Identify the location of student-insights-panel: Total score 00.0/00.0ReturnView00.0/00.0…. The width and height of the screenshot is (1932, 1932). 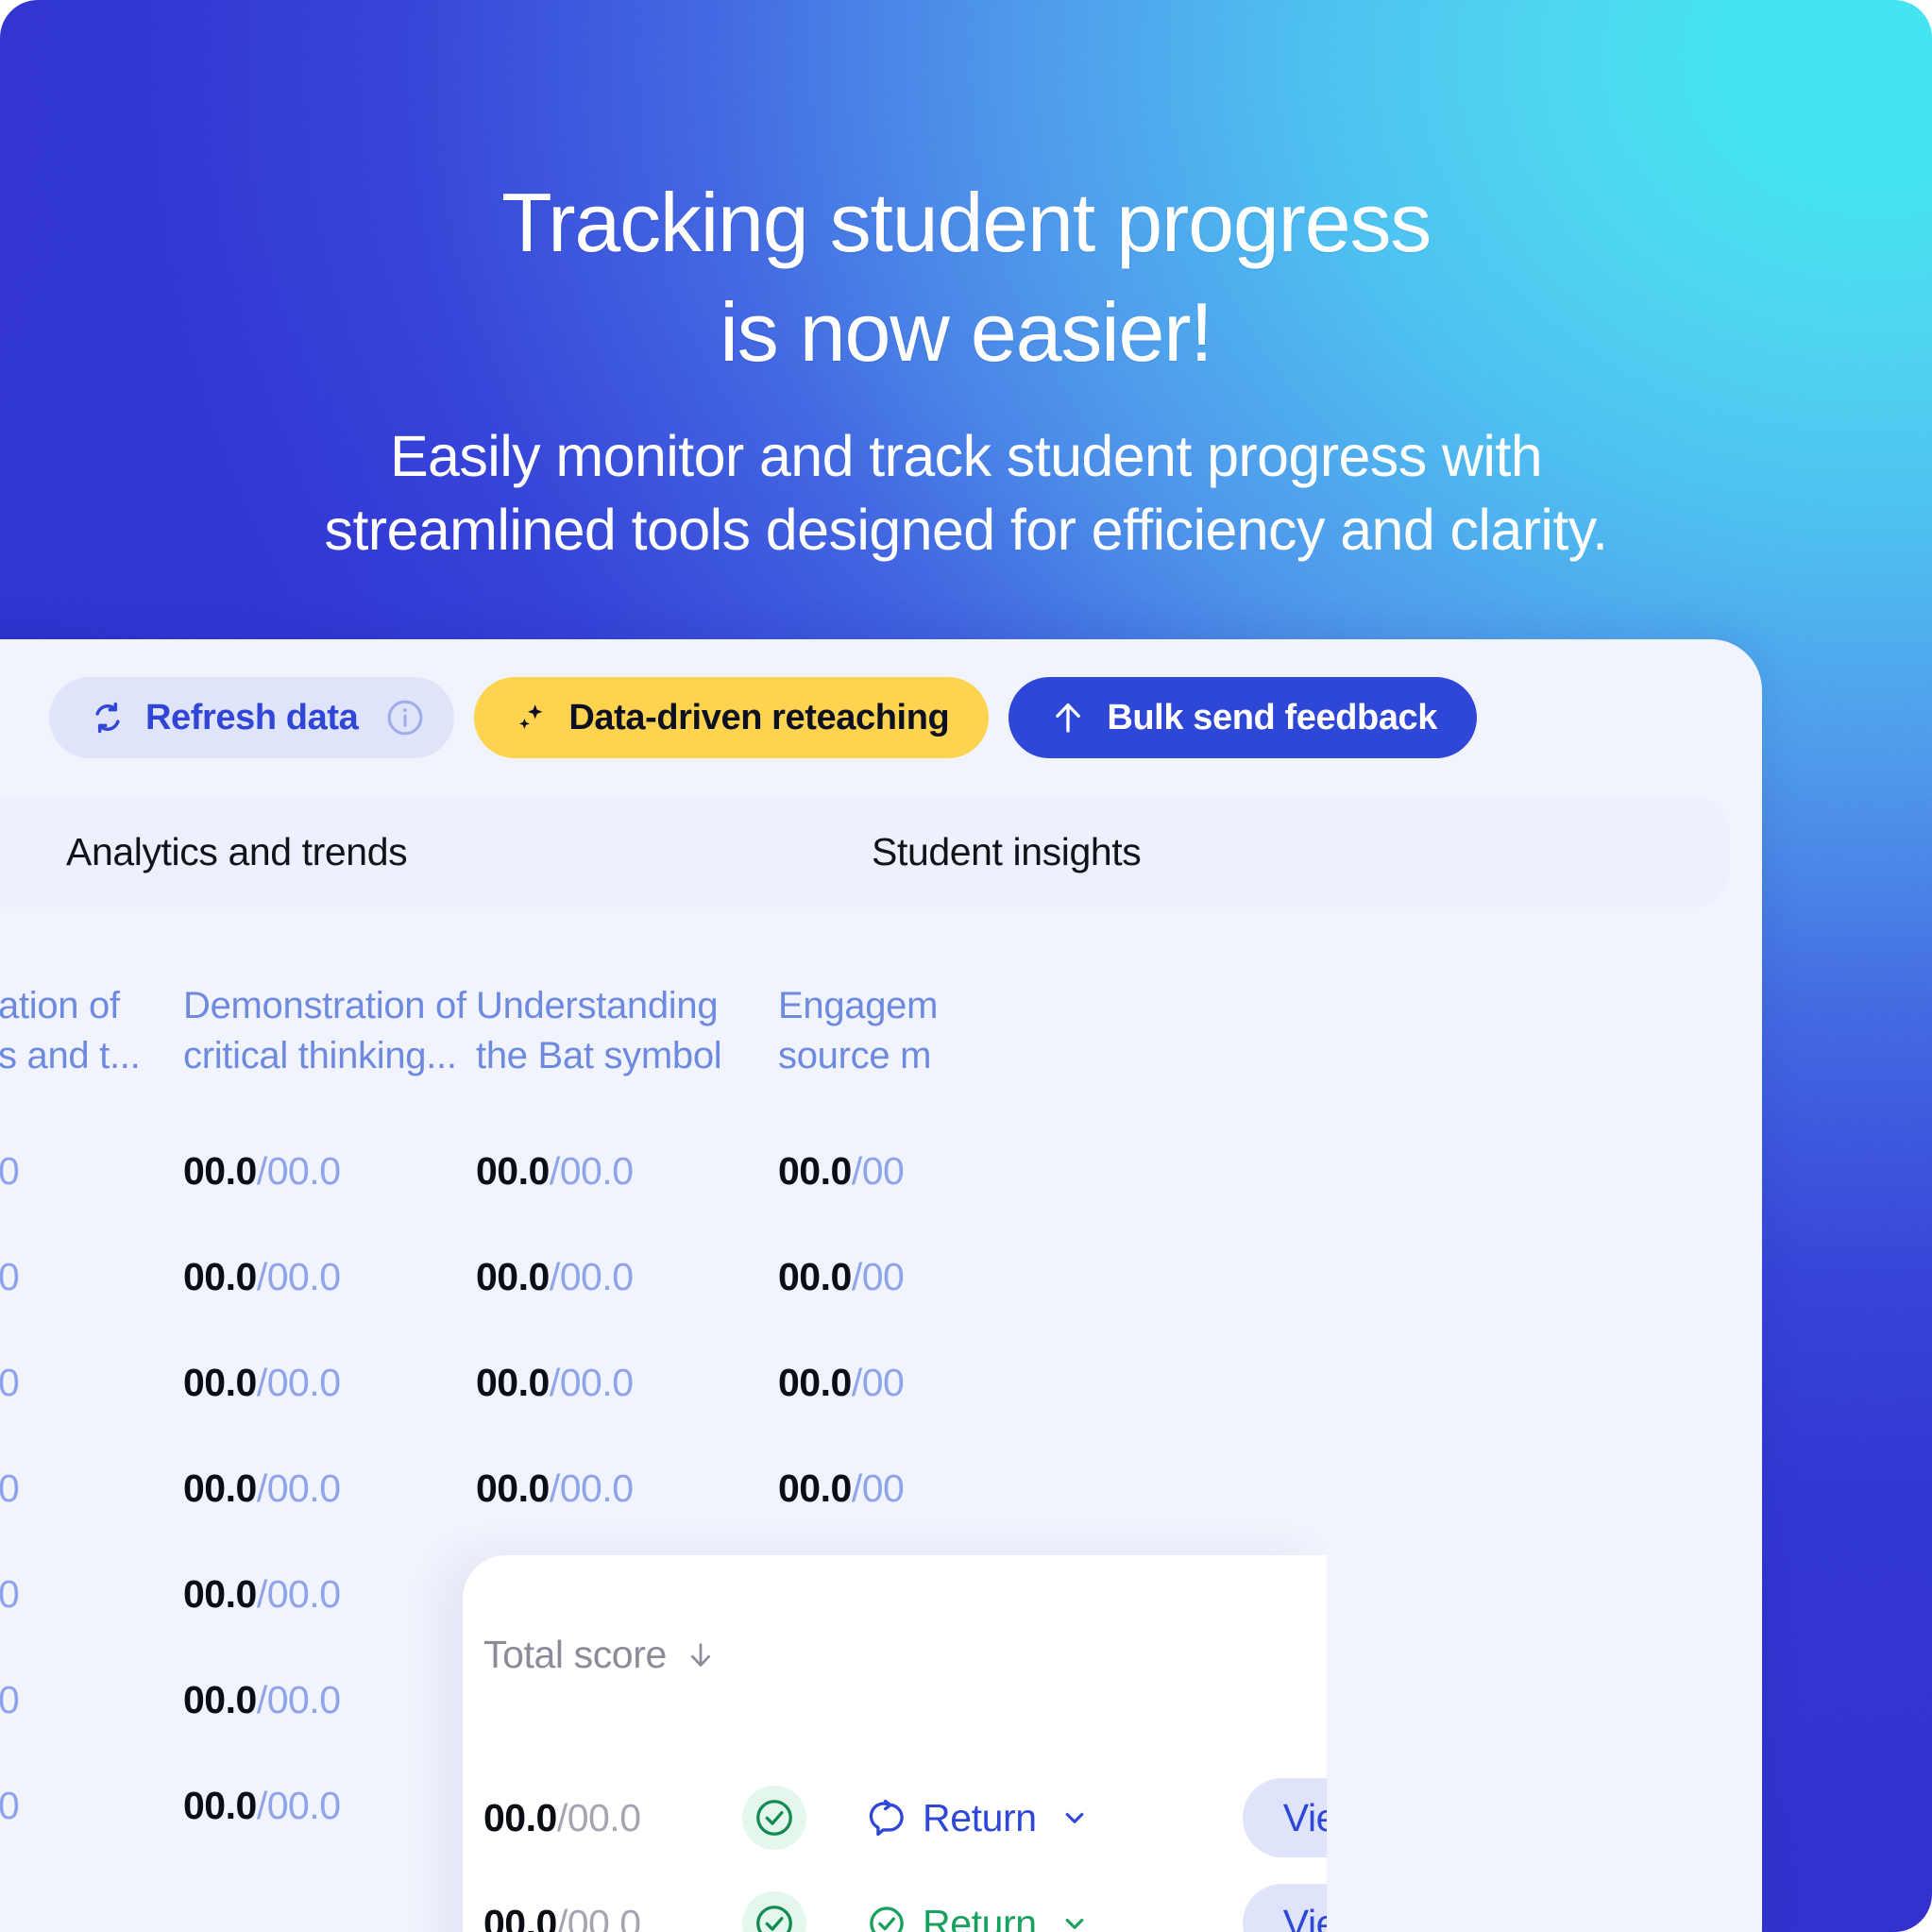
(895, 1743).